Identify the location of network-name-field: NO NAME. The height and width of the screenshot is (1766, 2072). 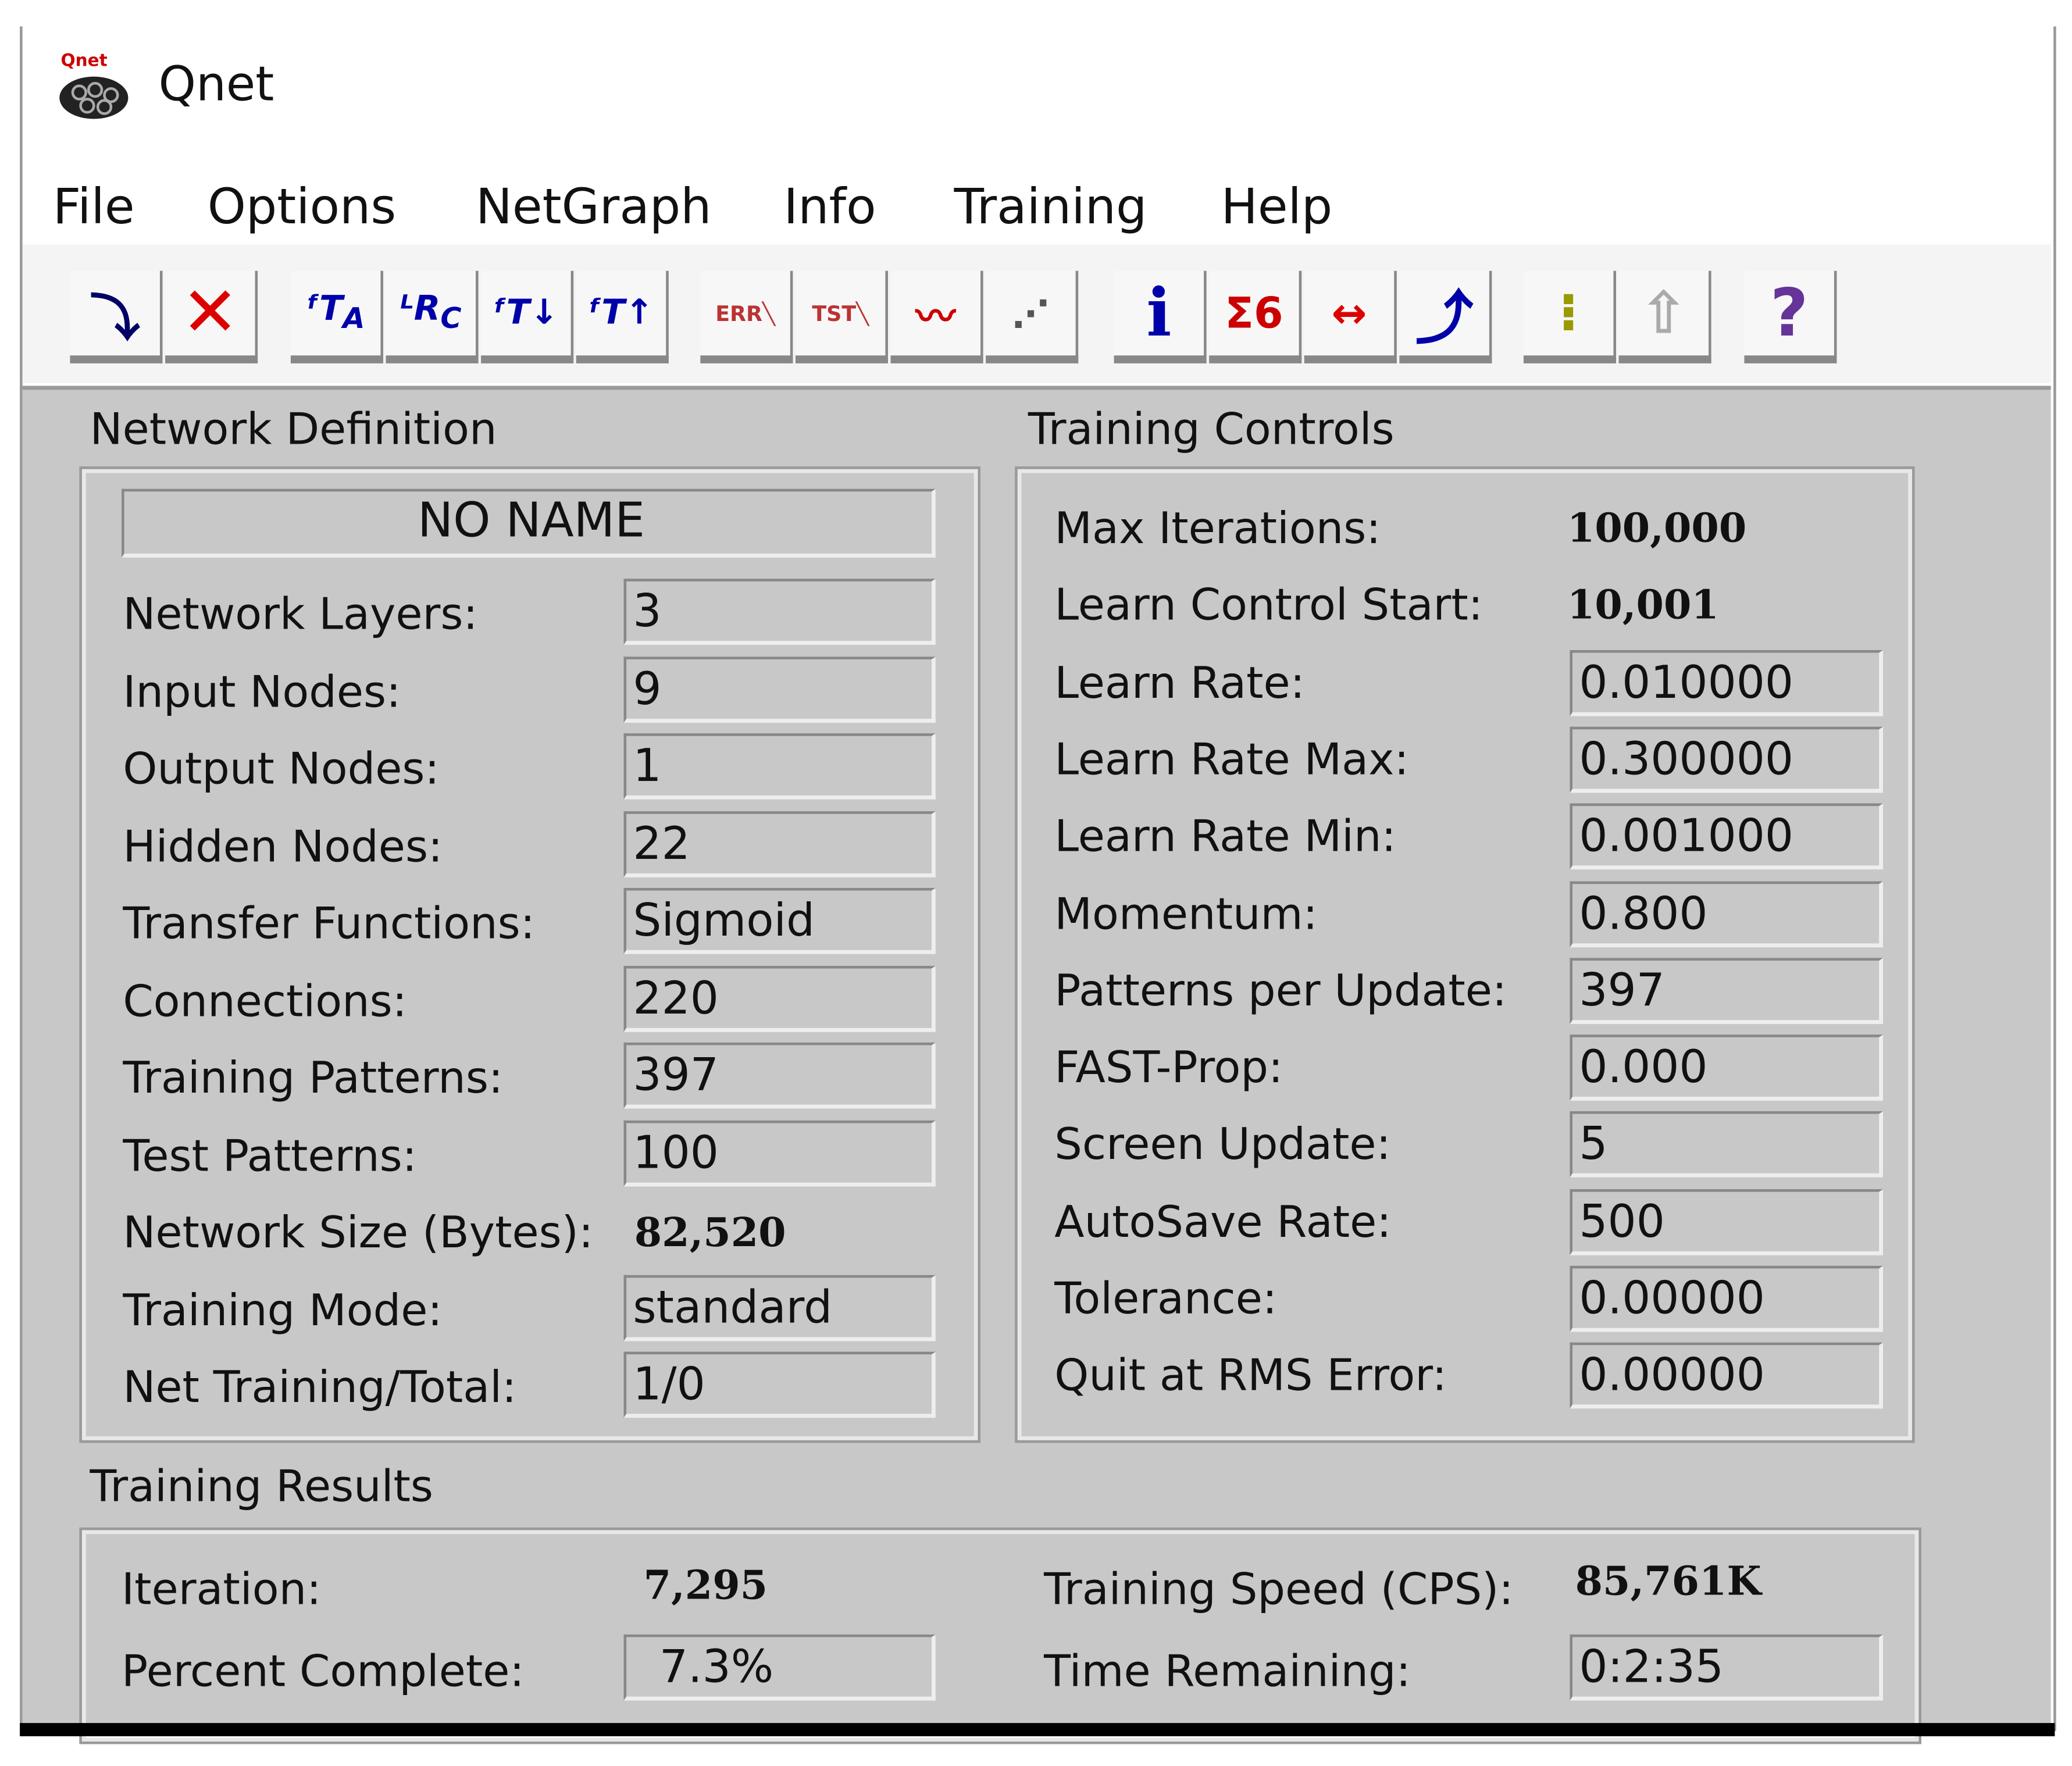
(529, 523).